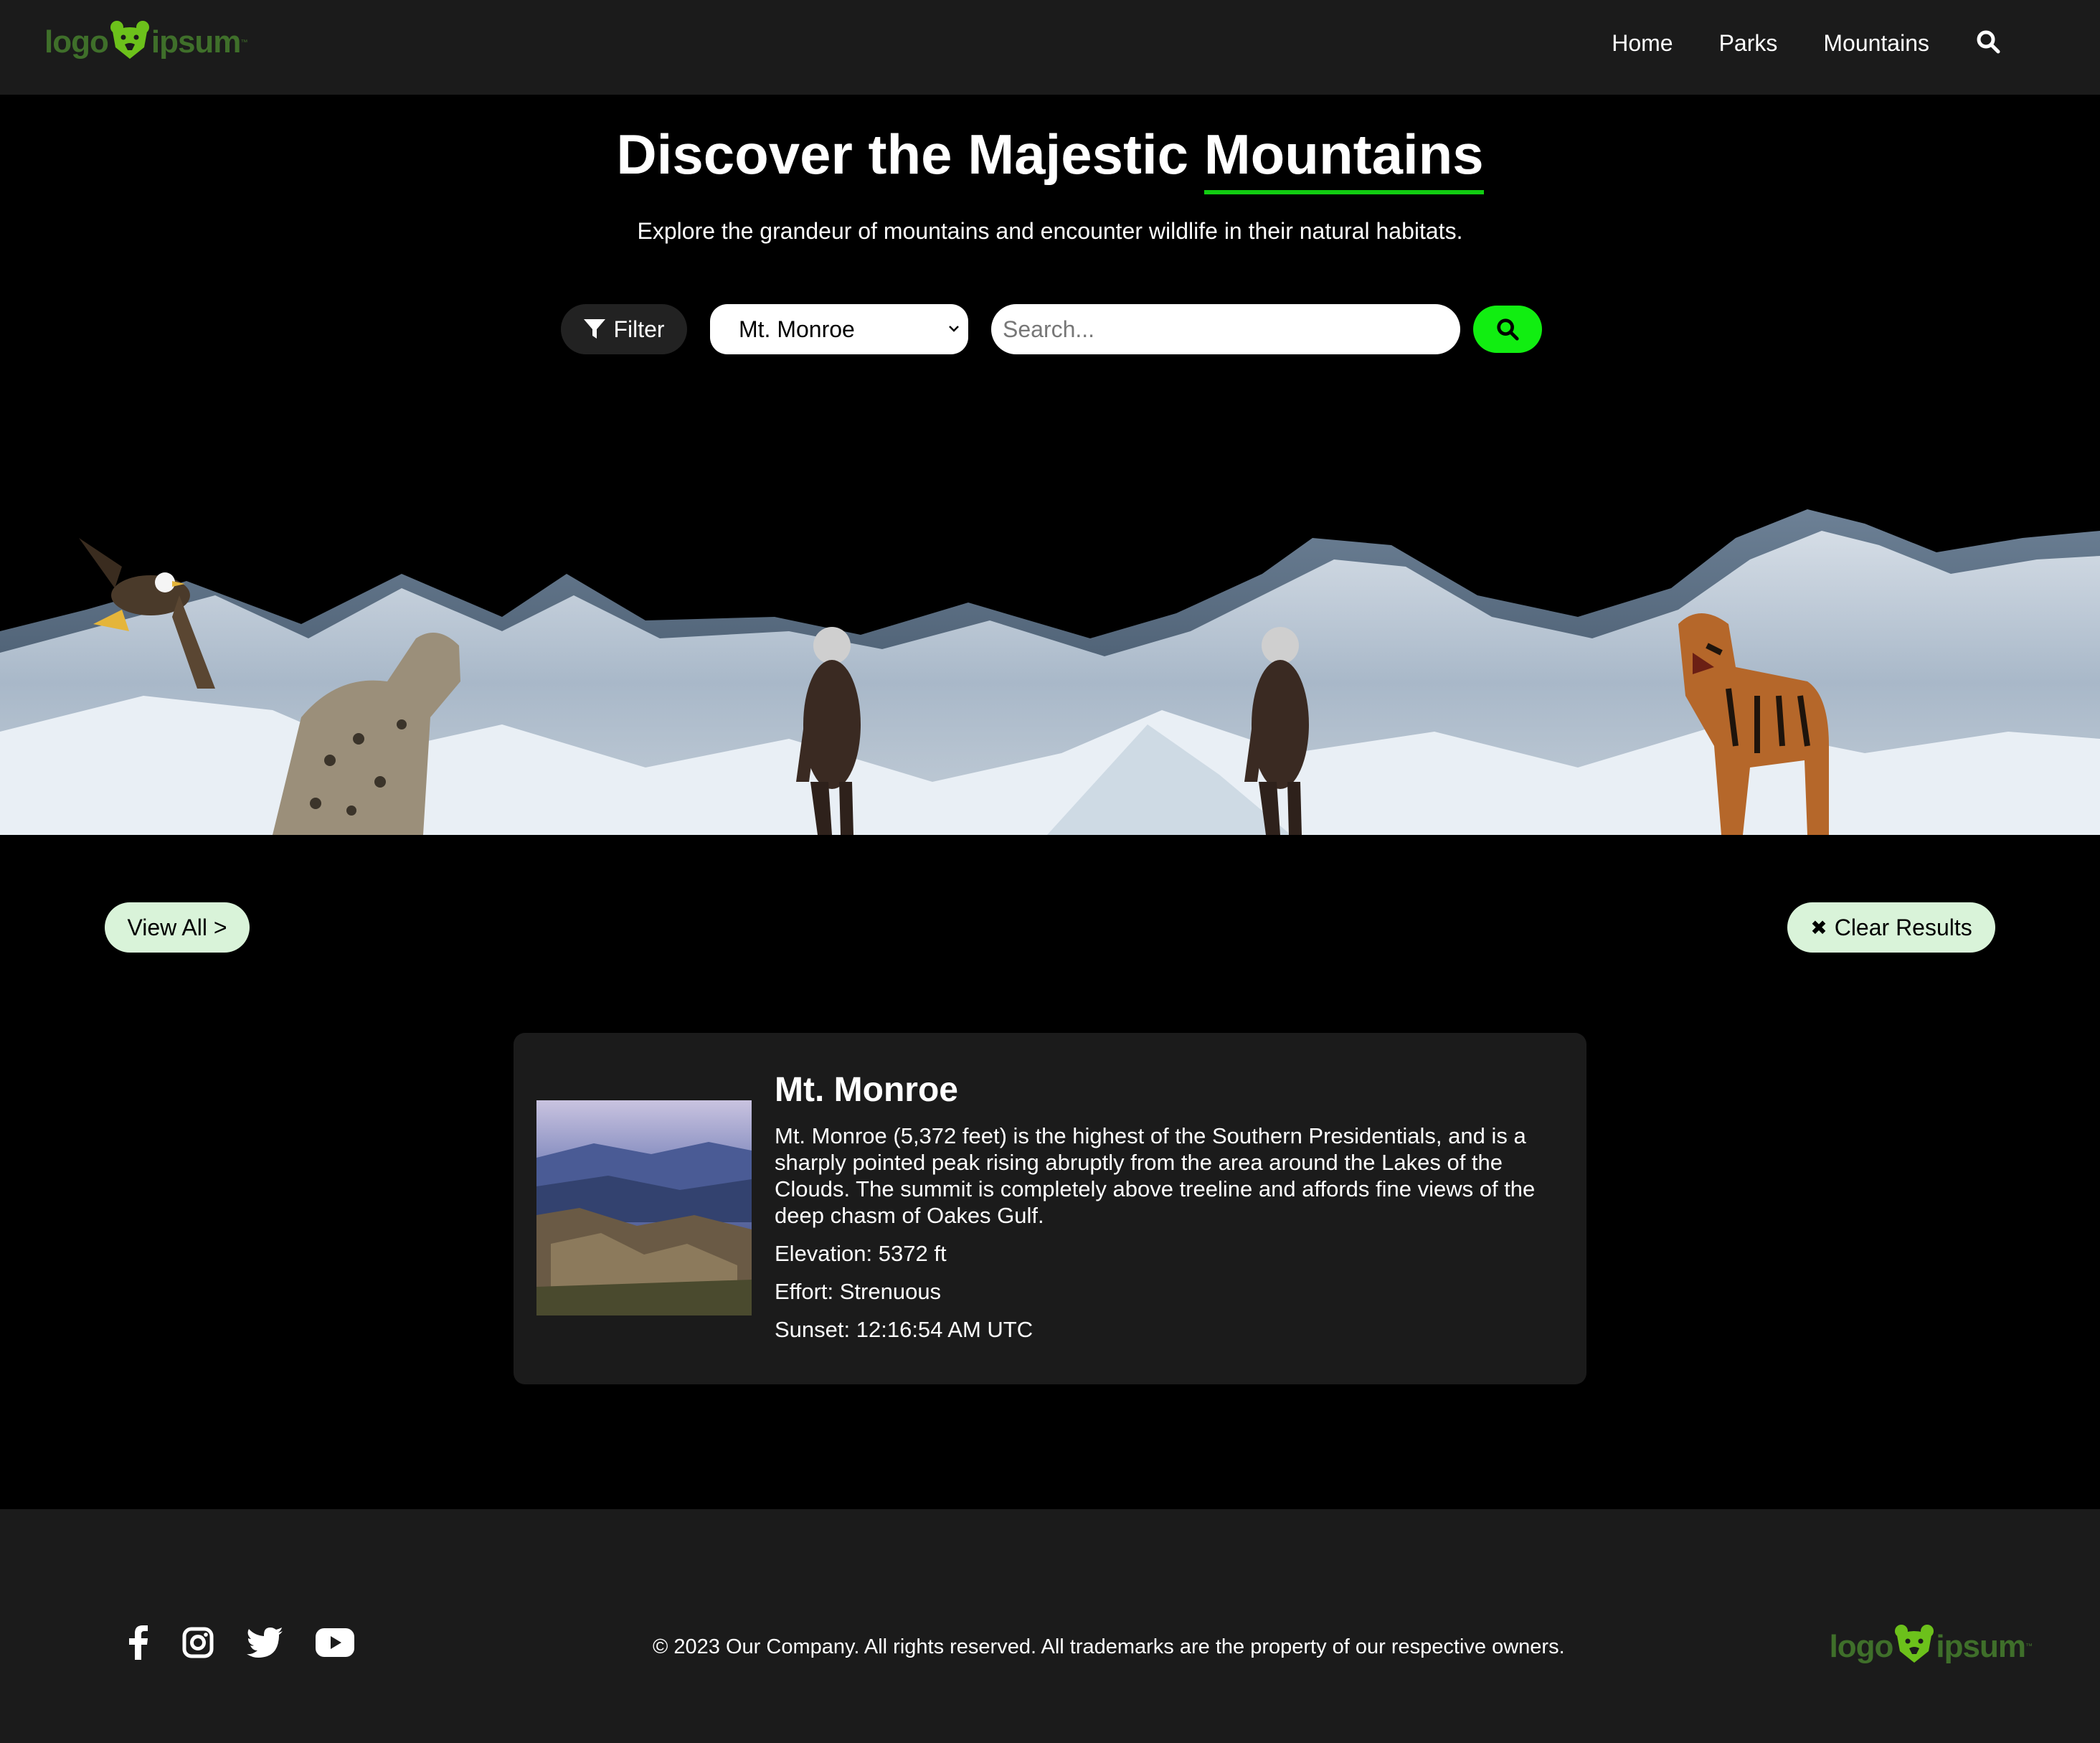 The width and height of the screenshot is (2100, 1743). I want to click on nav-link-home: Home, so click(1642, 43).